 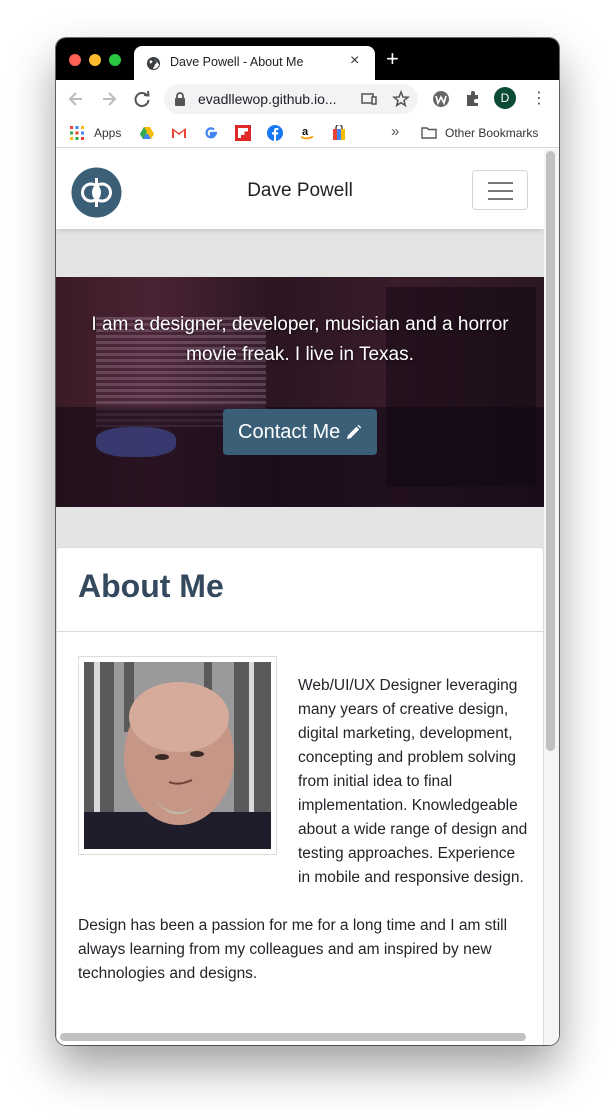 What do you see at coordinates (550, 451) in the screenshot?
I see `vertical-scrollbar-thumb` at bounding box center [550, 451].